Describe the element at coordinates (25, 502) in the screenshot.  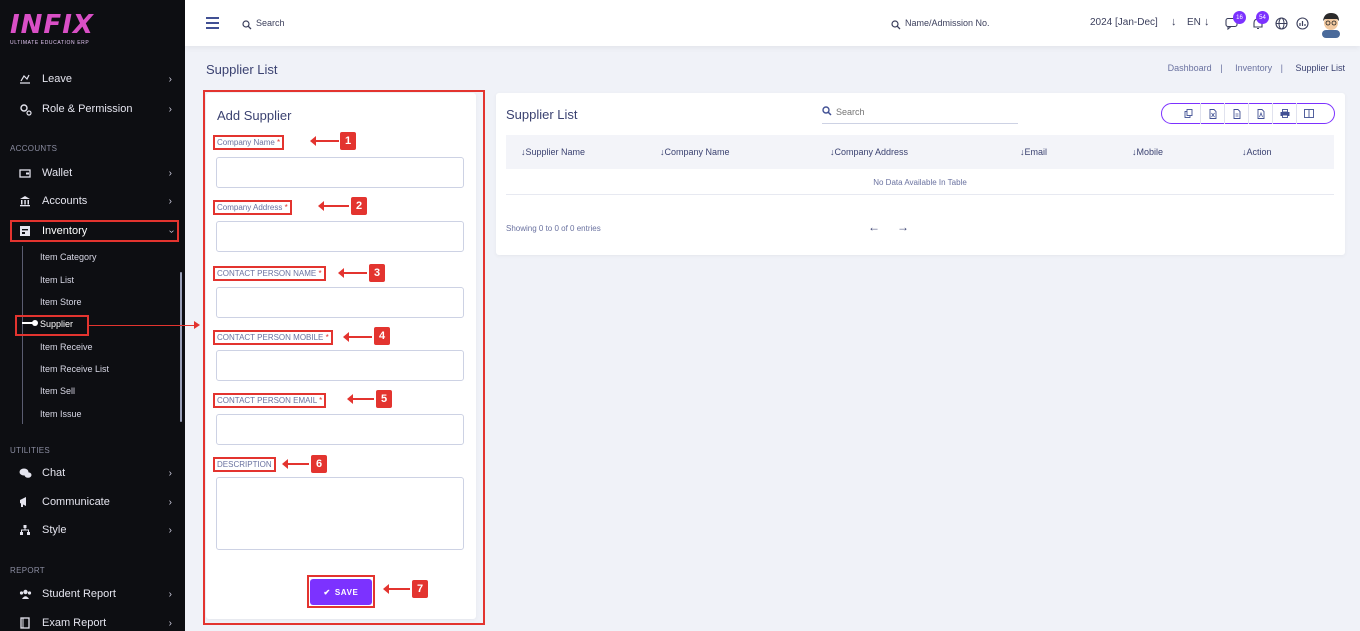
I see `megaphone-icon` at that location.